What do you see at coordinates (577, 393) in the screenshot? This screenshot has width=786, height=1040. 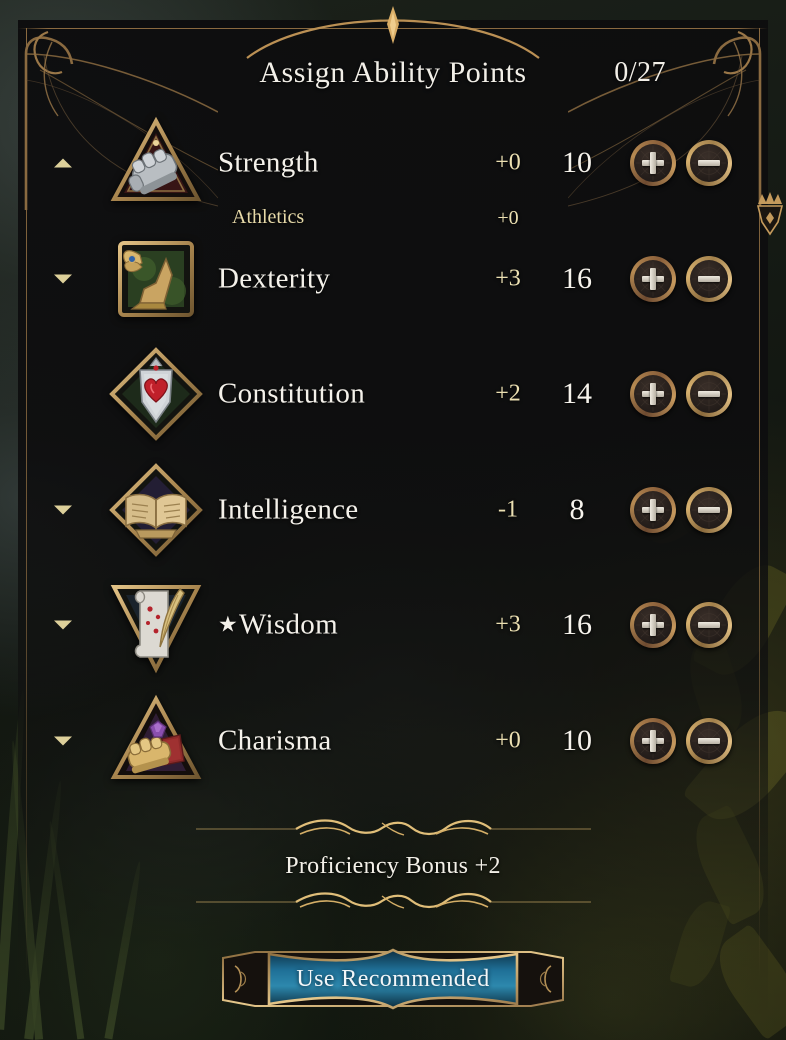 I see `ability-score: 14` at bounding box center [577, 393].